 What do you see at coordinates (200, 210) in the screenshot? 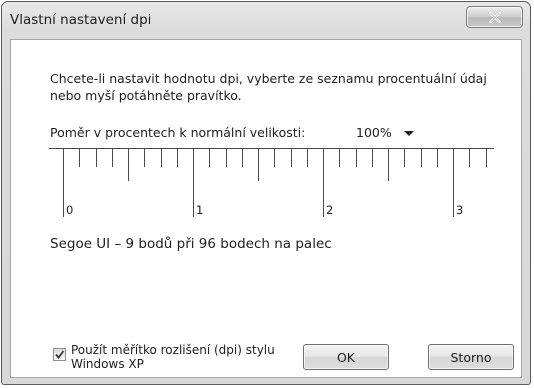
I see `ruler-label: 1` at bounding box center [200, 210].